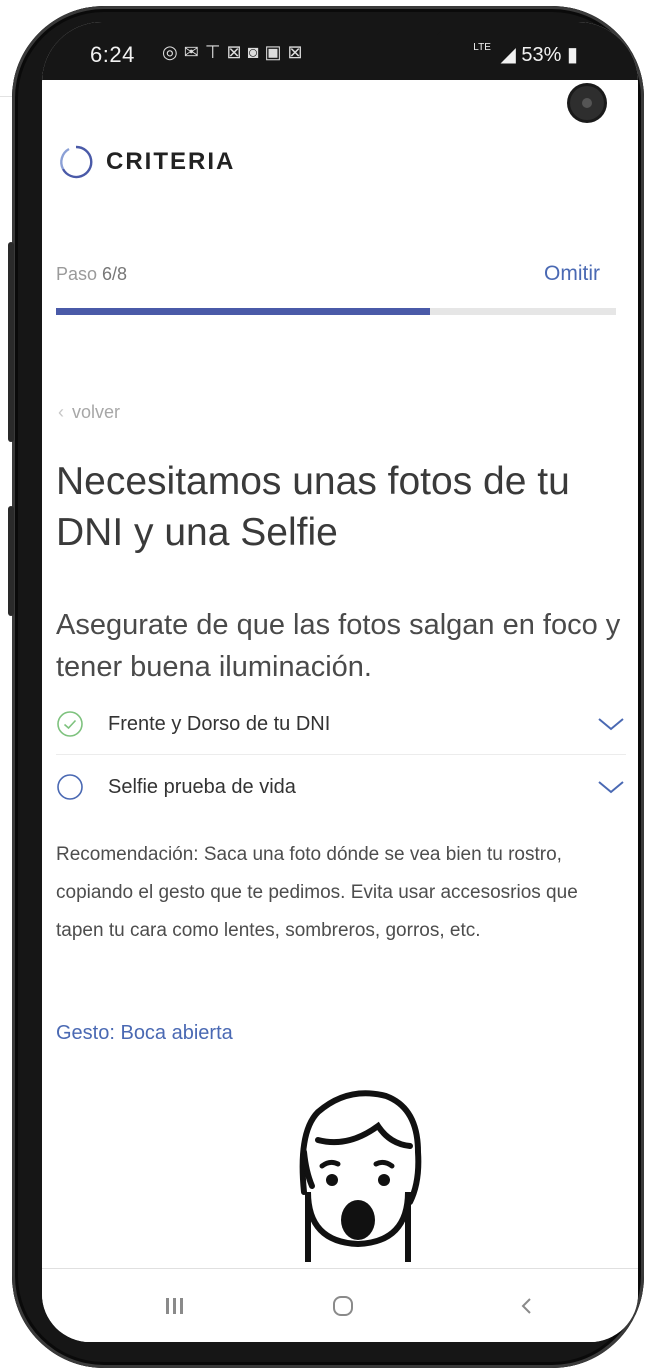  I want to click on notification-icons: ◎✉⊤⊠◙▣⊠, so click(235, 52).